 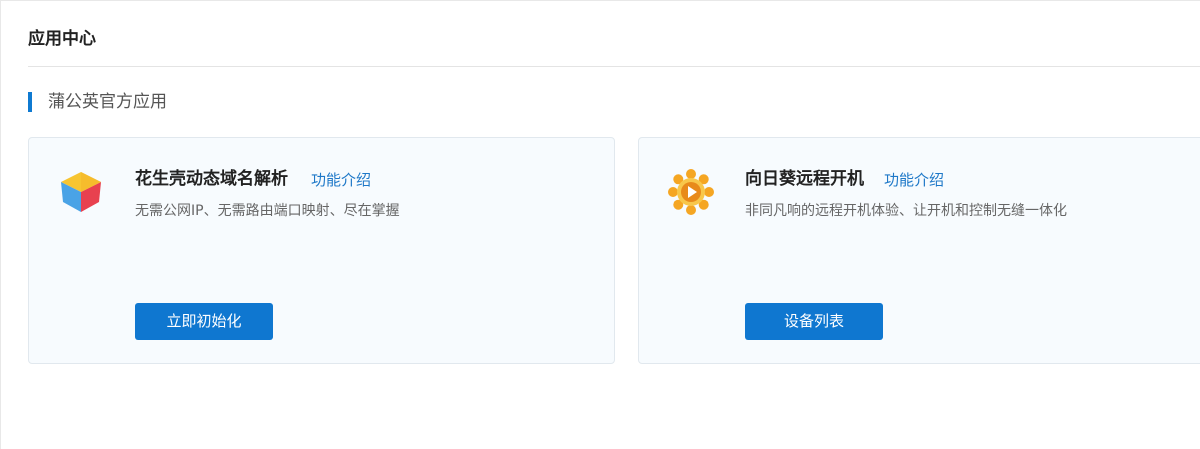 What do you see at coordinates (804, 179) in the screenshot?
I see `app-name: 向日葵远程开机` at bounding box center [804, 179].